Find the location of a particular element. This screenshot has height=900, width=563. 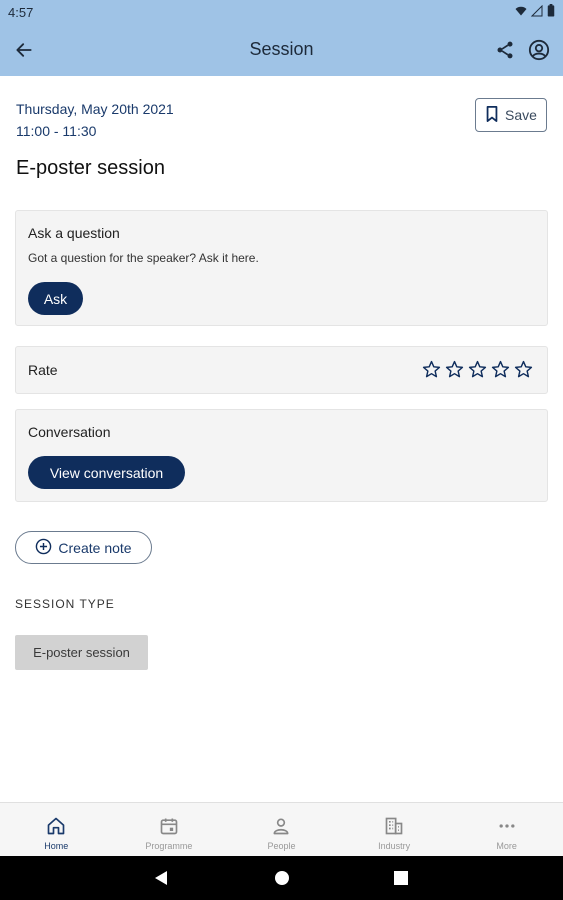

building-icon is located at coordinates (394, 826).